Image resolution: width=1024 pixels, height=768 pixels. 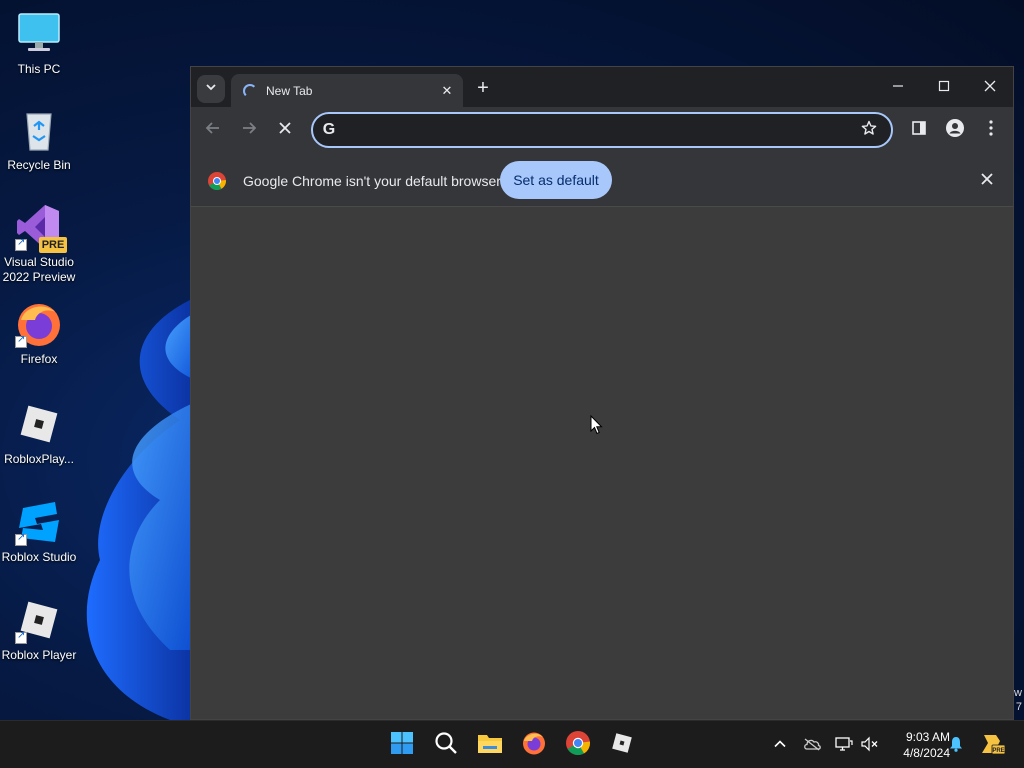 I want to click on taskbar-file-explorer, so click(x=490, y=745).